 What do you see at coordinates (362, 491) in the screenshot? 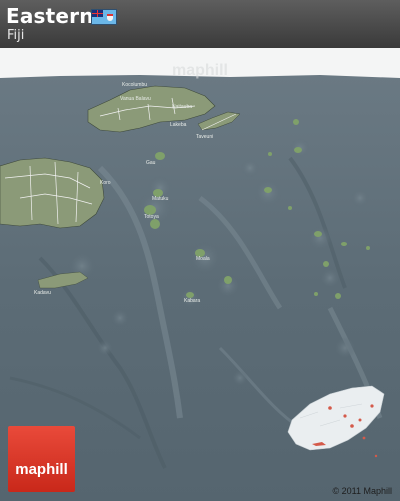
I see `copyright-notice: © 2011 Maphill` at bounding box center [362, 491].